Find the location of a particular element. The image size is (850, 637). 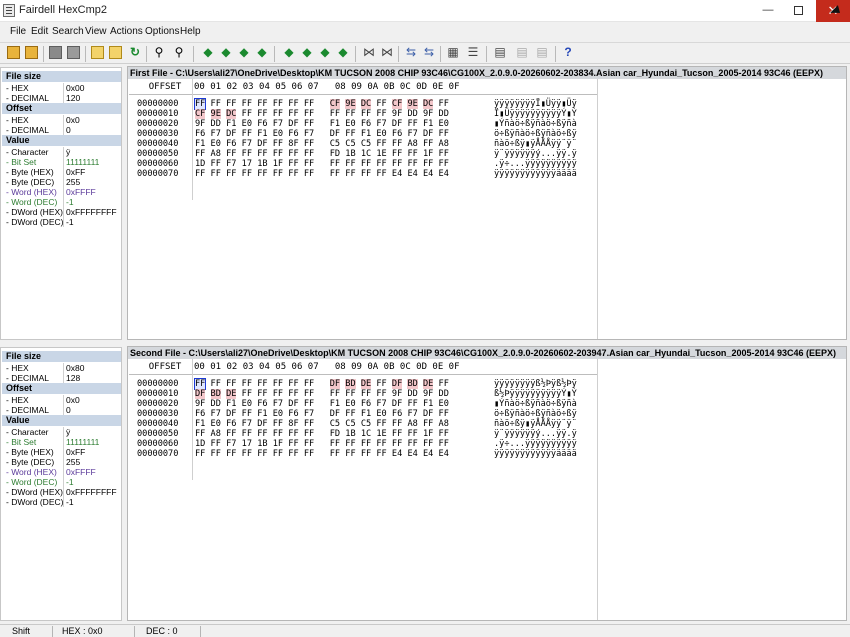

menu-options: Options is located at coordinates (162, 31).